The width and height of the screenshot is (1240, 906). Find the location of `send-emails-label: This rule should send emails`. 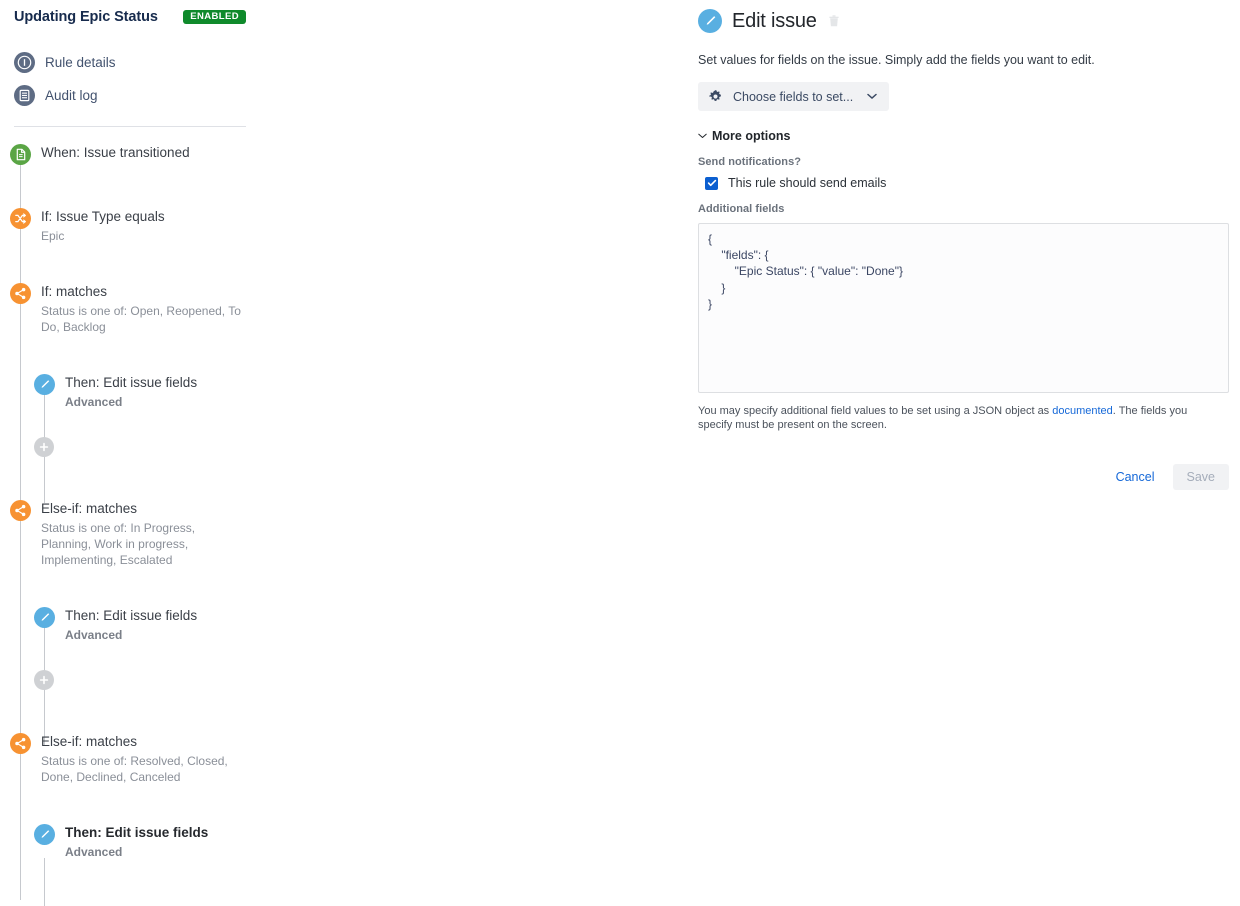

send-emails-label: This rule should send emails is located at coordinates (807, 183).